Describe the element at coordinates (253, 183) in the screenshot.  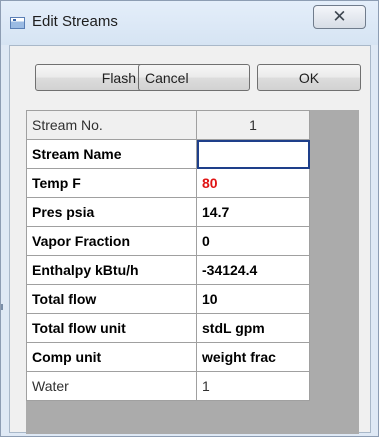
I see `temp-cell: 80` at that location.